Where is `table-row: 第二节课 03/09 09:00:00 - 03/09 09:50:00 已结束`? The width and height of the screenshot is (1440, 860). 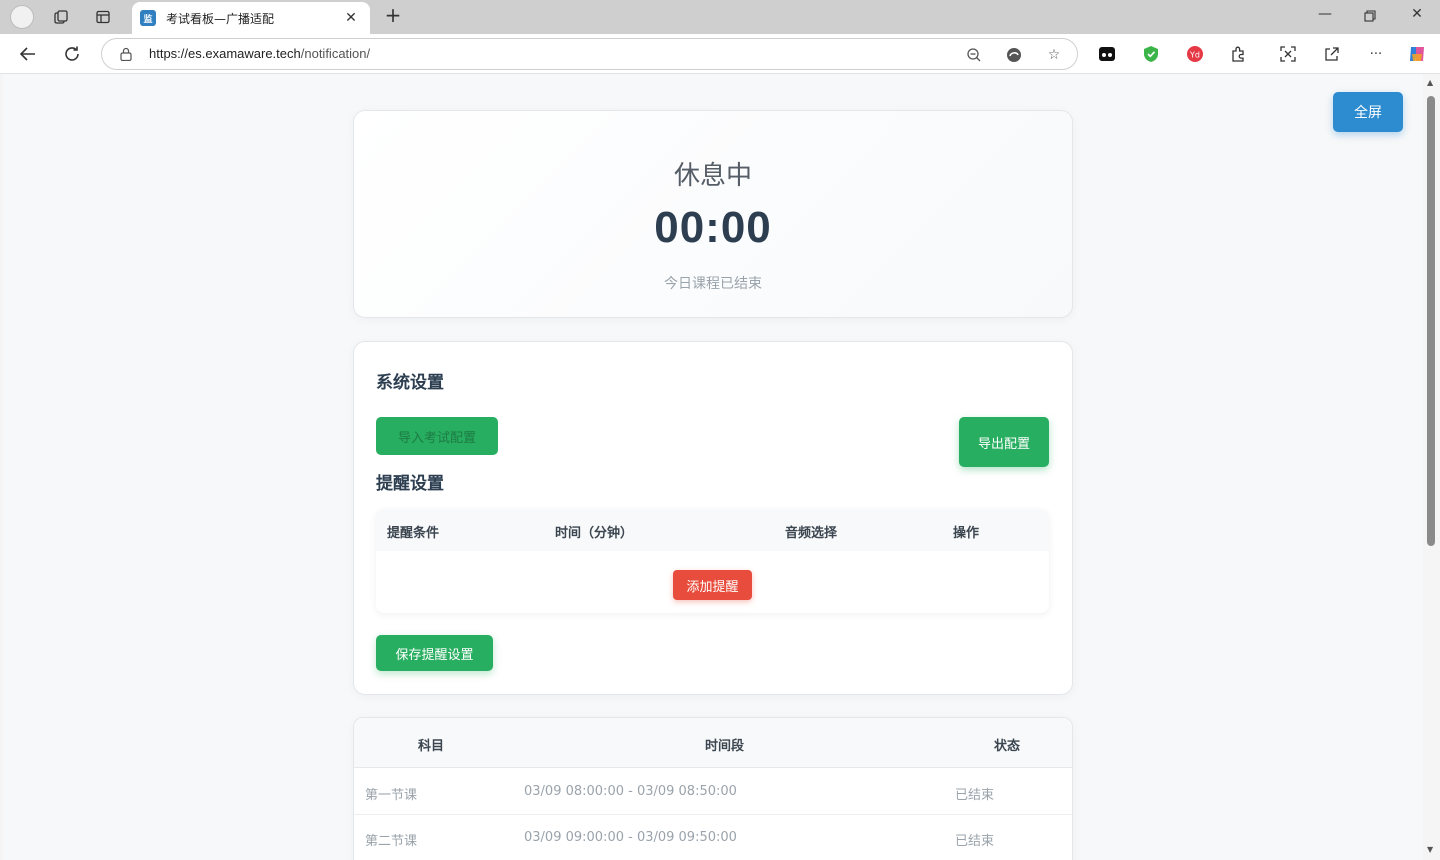 table-row: 第二节课 03/09 09:00:00 - 03/09 09:50:00 已结束 is located at coordinates (713, 837).